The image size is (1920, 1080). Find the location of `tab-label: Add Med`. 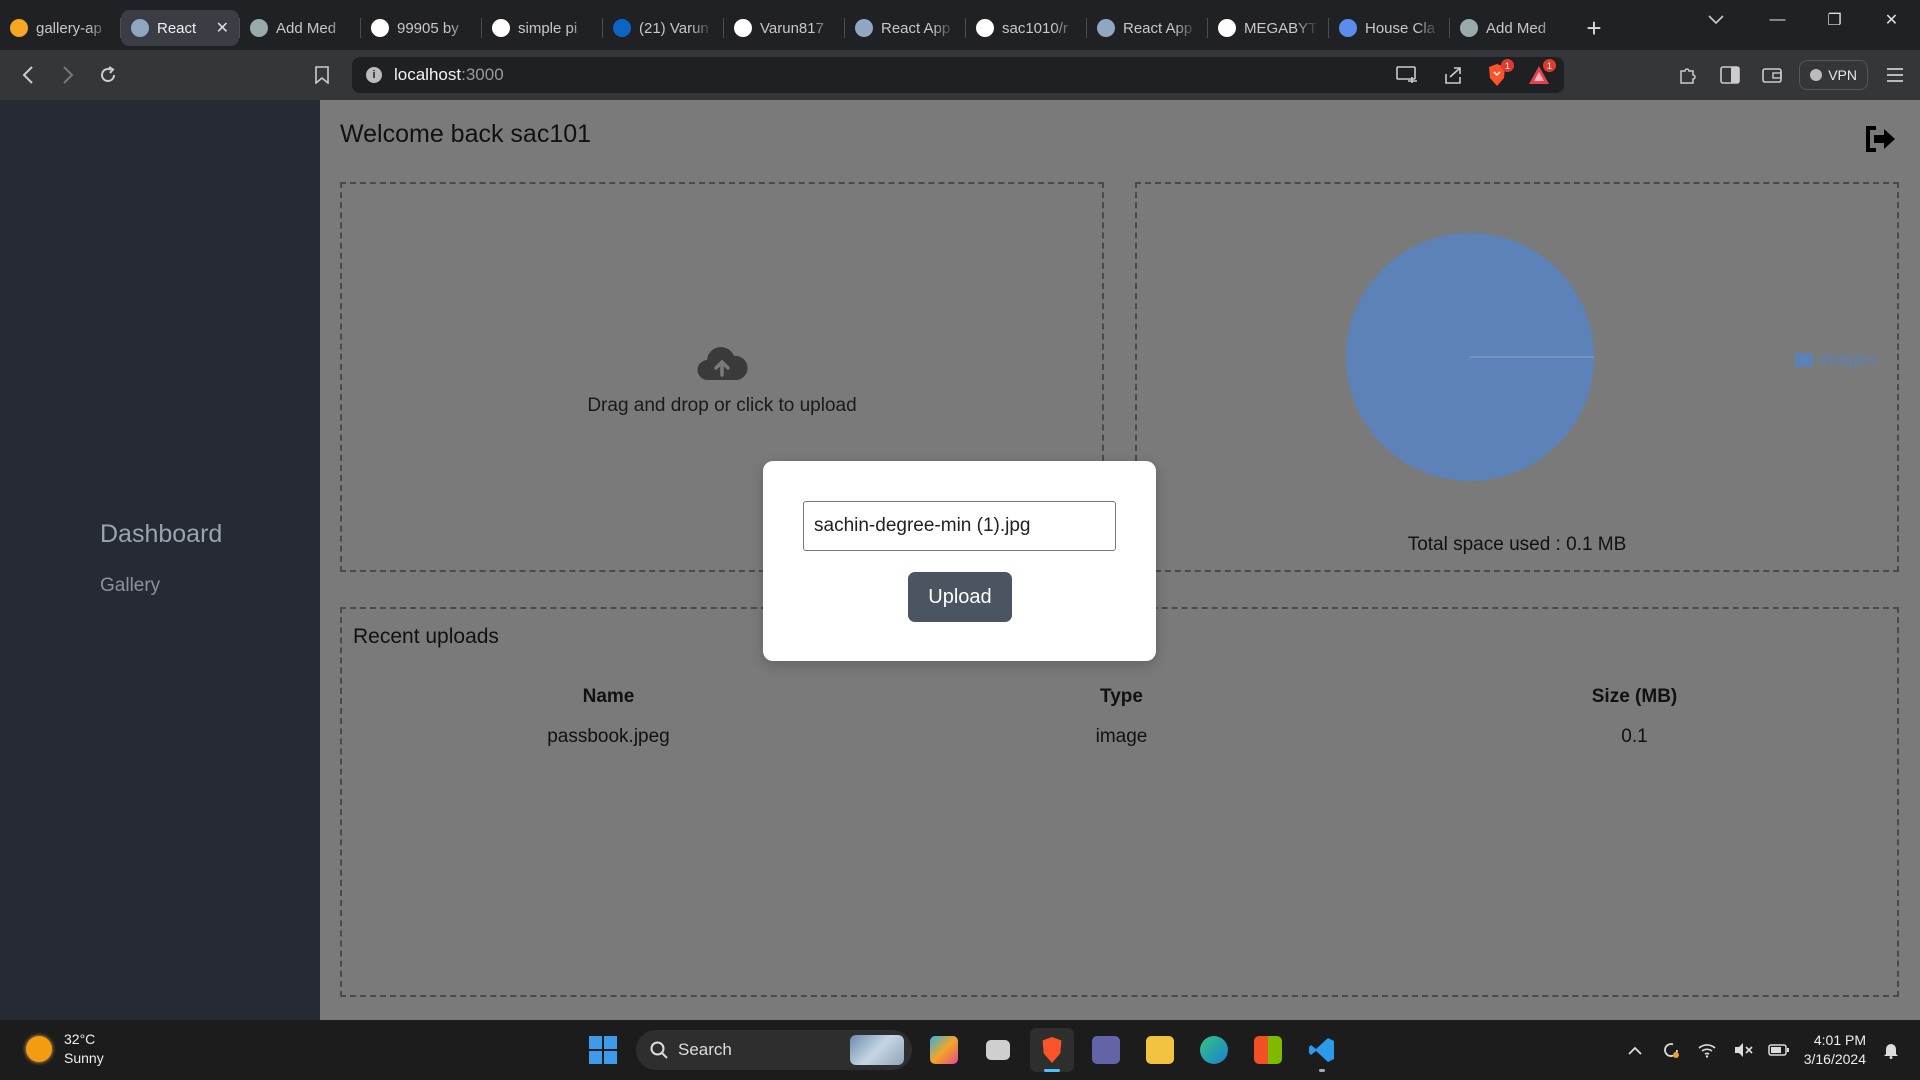

tab-label: Add Med is located at coordinates (306, 28).